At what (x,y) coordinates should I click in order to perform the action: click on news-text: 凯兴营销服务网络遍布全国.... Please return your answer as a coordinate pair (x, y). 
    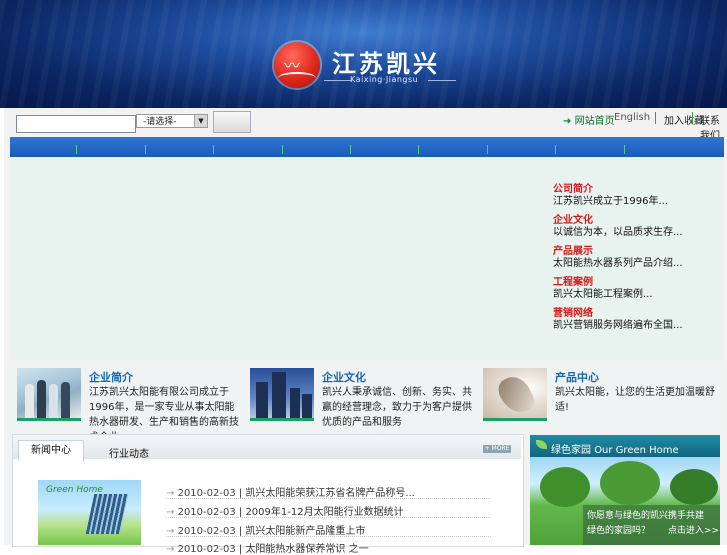
    Looking at the image, I should click on (618, 323).